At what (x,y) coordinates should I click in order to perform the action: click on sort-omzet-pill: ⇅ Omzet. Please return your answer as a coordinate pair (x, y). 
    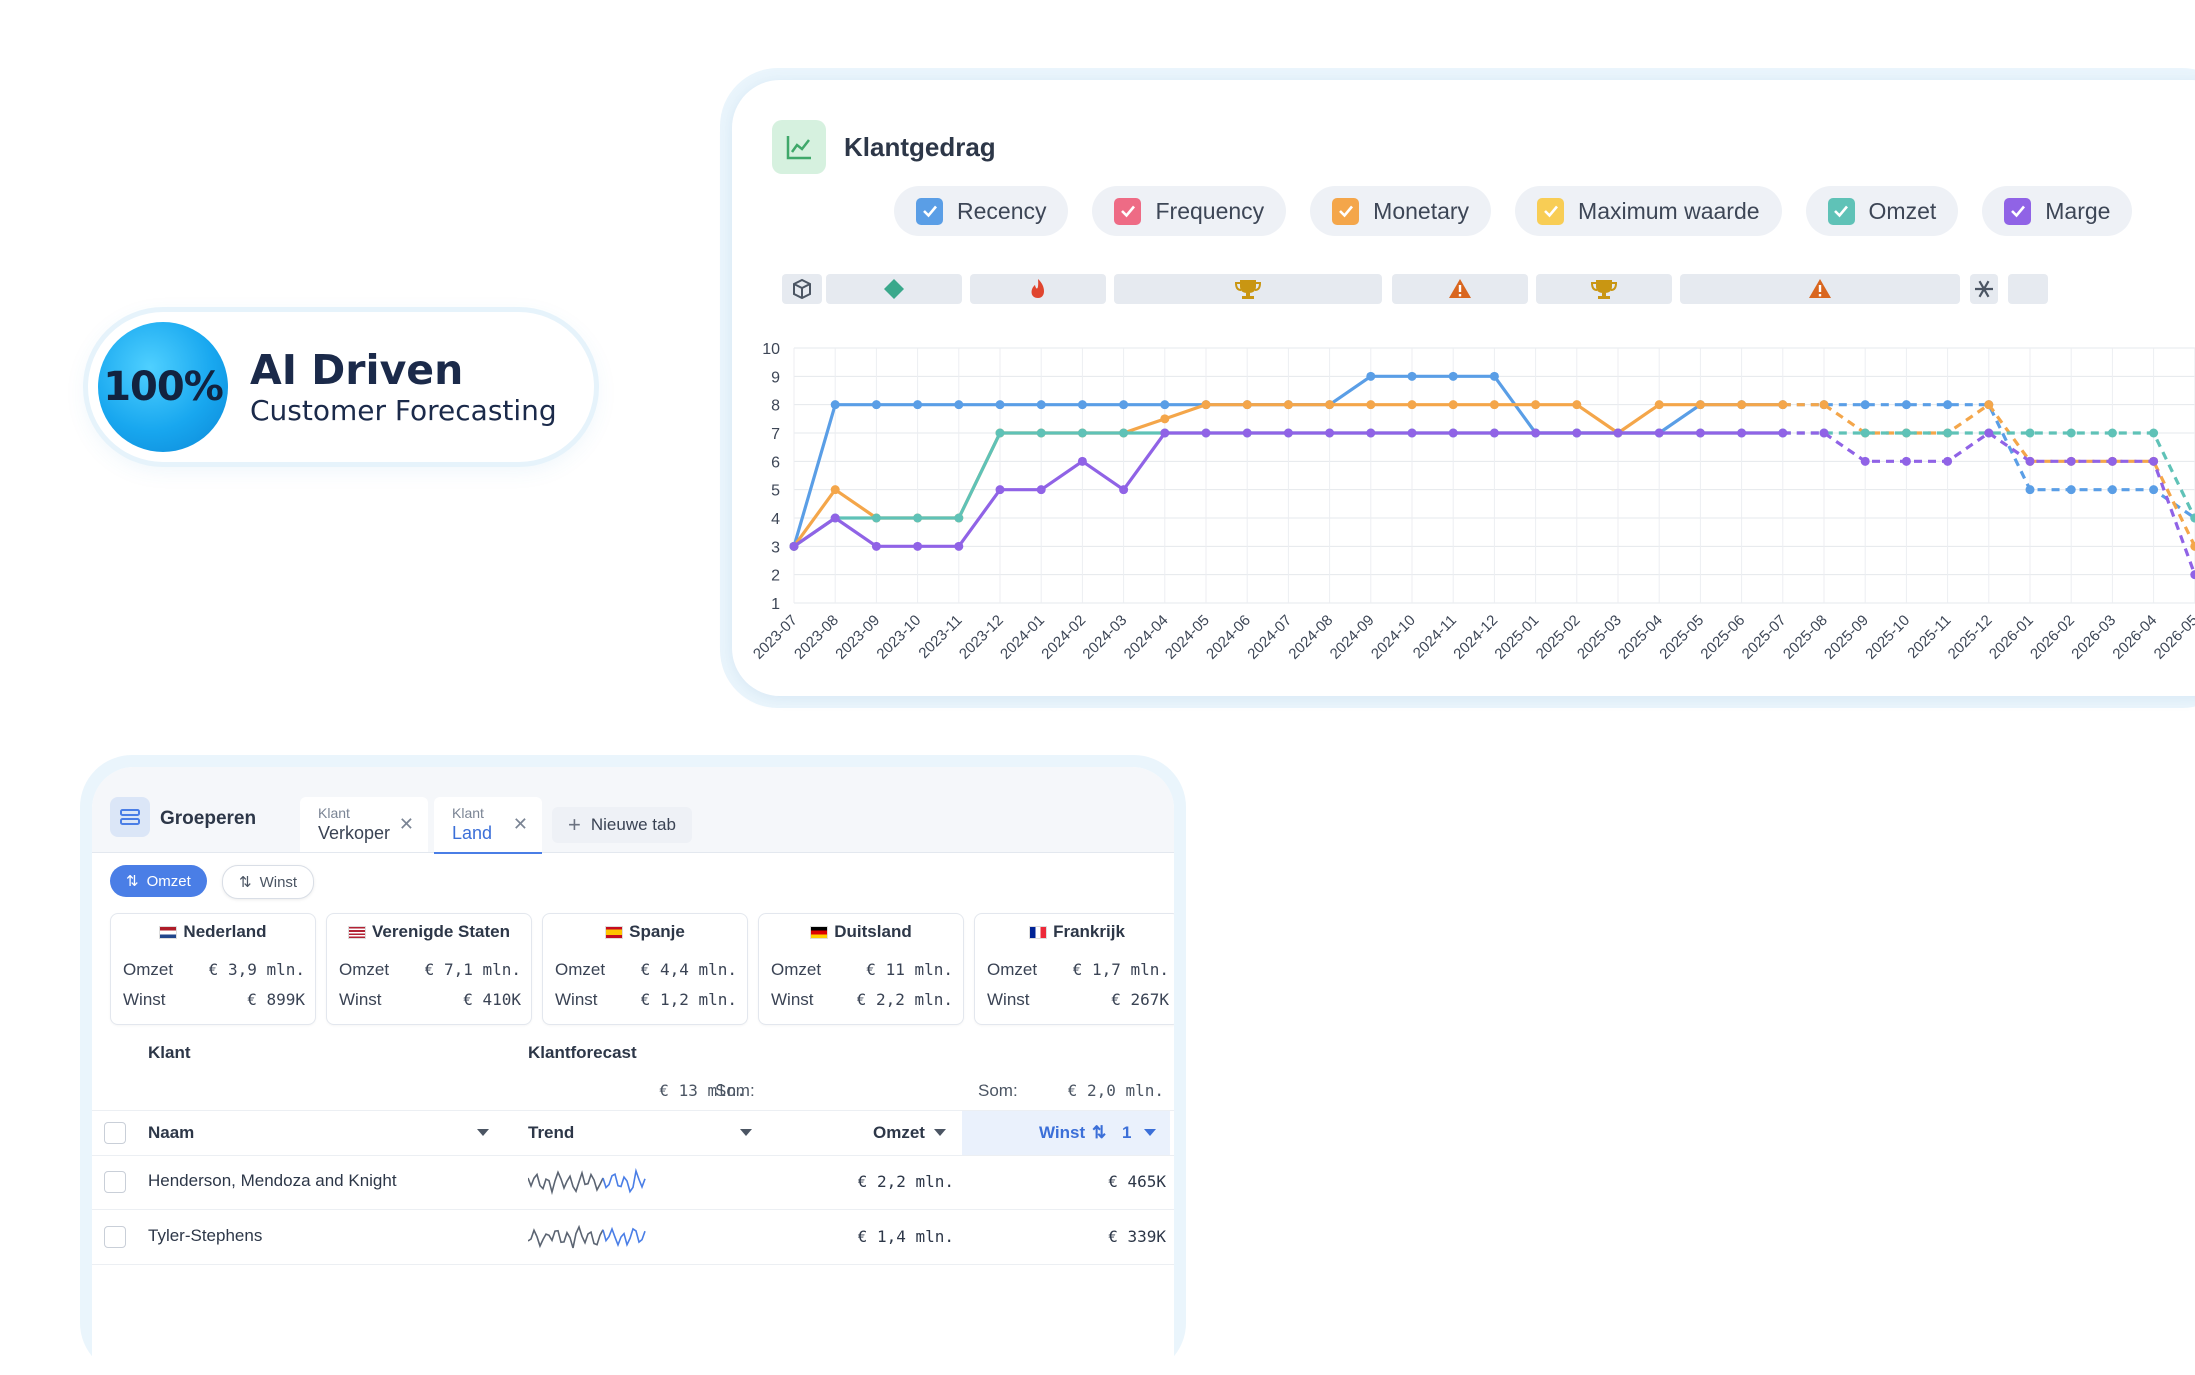
    Looking at the image, I should click on (158, 881).